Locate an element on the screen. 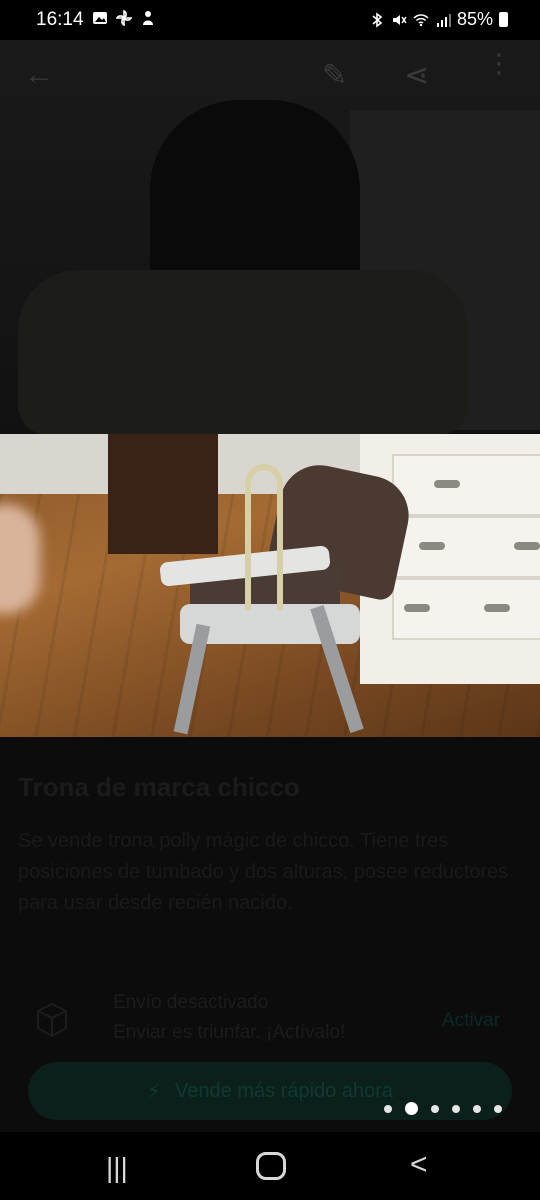  back-button: < is located at coordinates (419, 1165).